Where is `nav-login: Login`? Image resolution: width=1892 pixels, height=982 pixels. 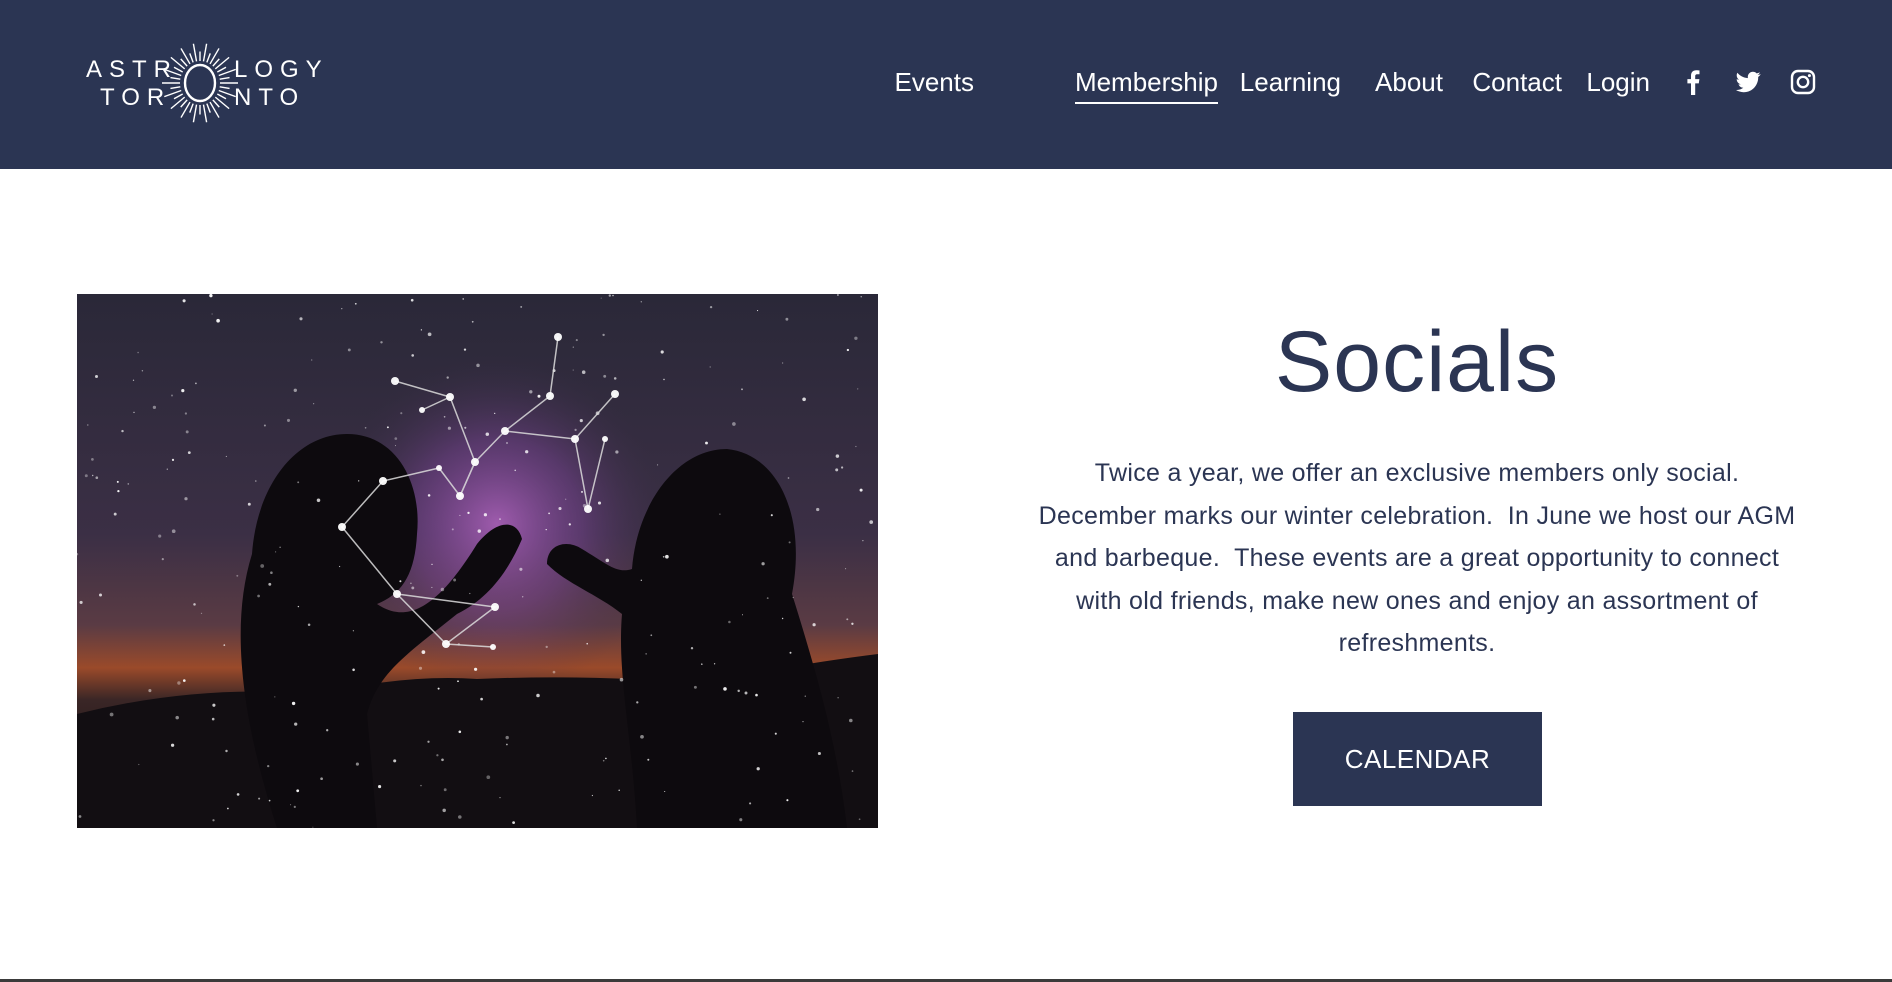 nav-login: Login is located at coordinates (1618, 82).